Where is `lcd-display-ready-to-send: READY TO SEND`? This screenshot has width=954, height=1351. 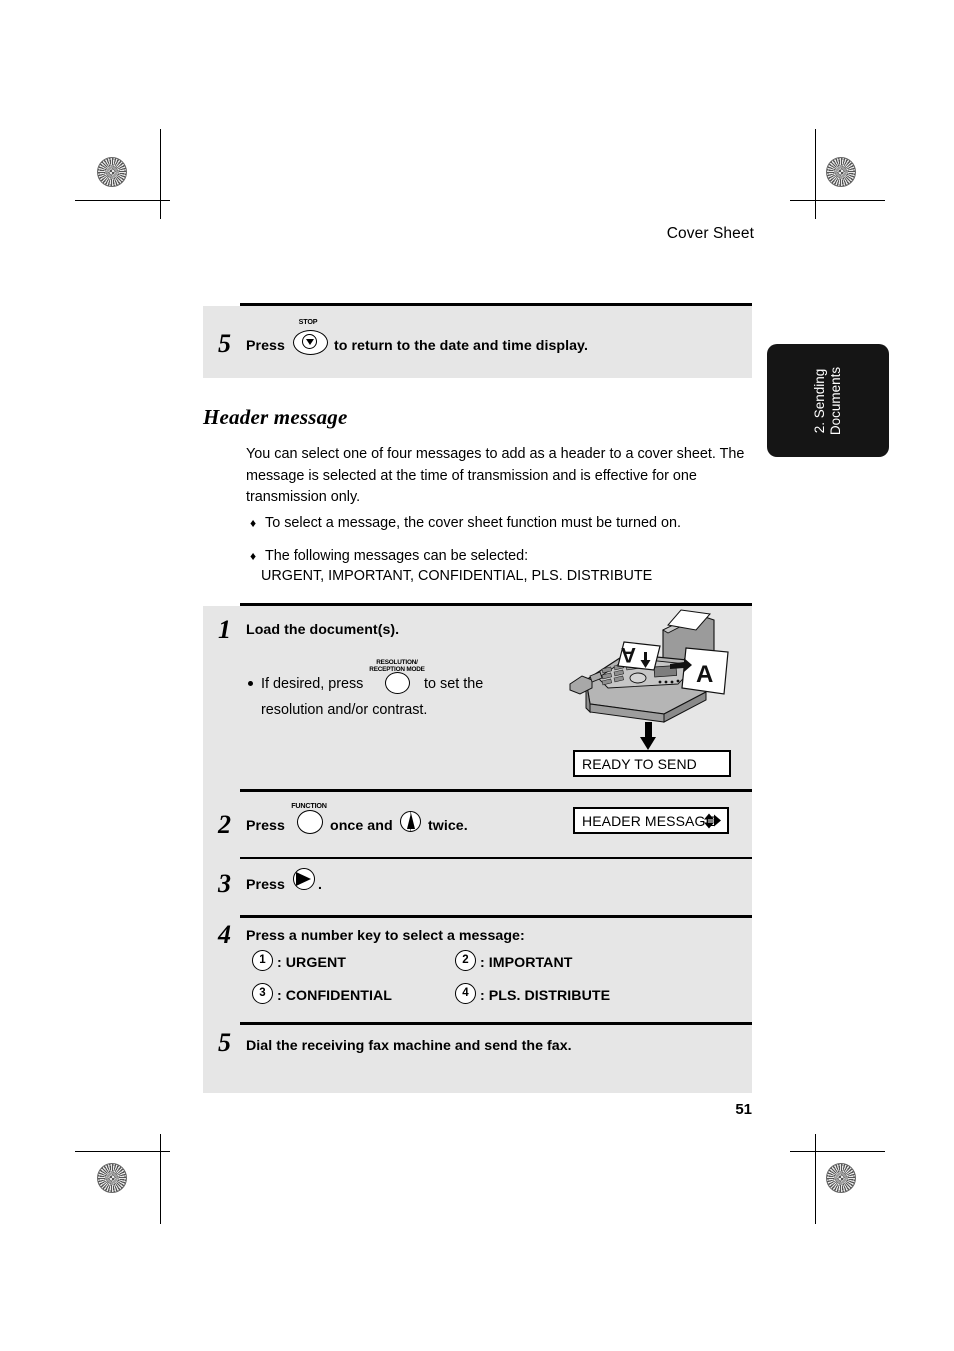 lcd-display-ready-to-send: READY TO SEND is located at coordinates (652, 763).